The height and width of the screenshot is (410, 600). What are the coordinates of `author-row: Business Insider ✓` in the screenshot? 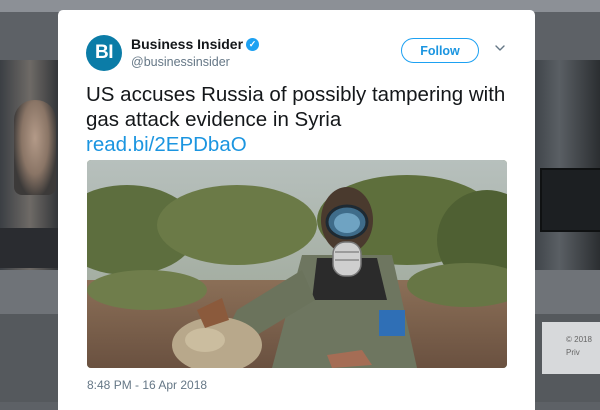 It's located at (195, 44).